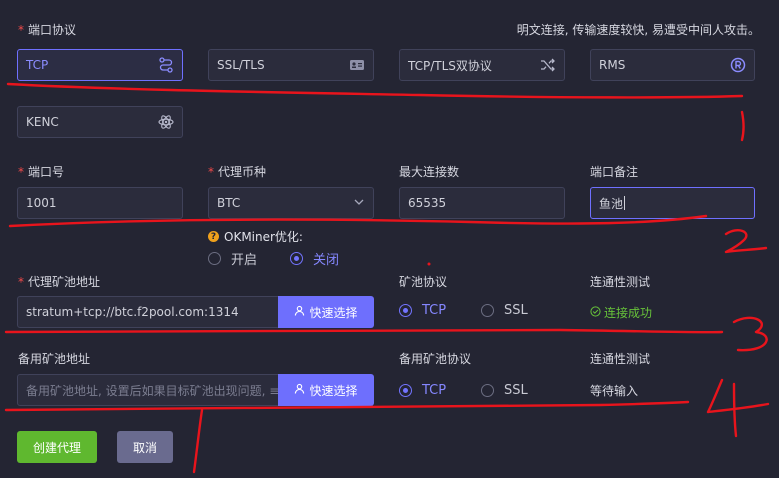 The image size is (779, 478). Describe the element at coordinates (326, 312) in the screenshot. I see `pool-quick-select-button: 快速选择` at that location.